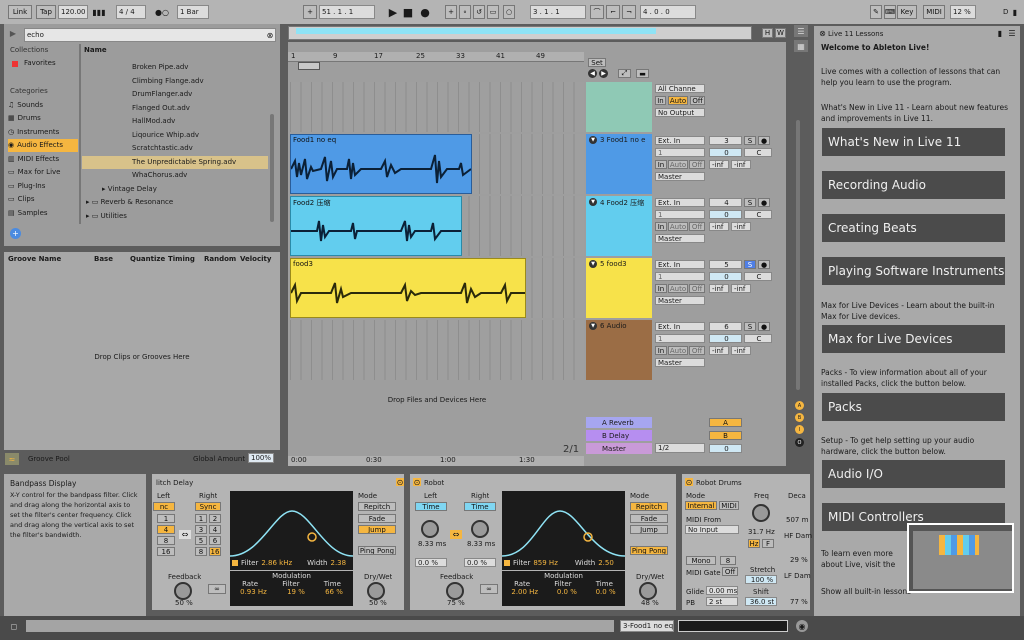 This screenshot has width=1024, height=640. Describe the element at coordinates (730, 571) in the screenshot. I see `midi-gate-off: Off` at that location.